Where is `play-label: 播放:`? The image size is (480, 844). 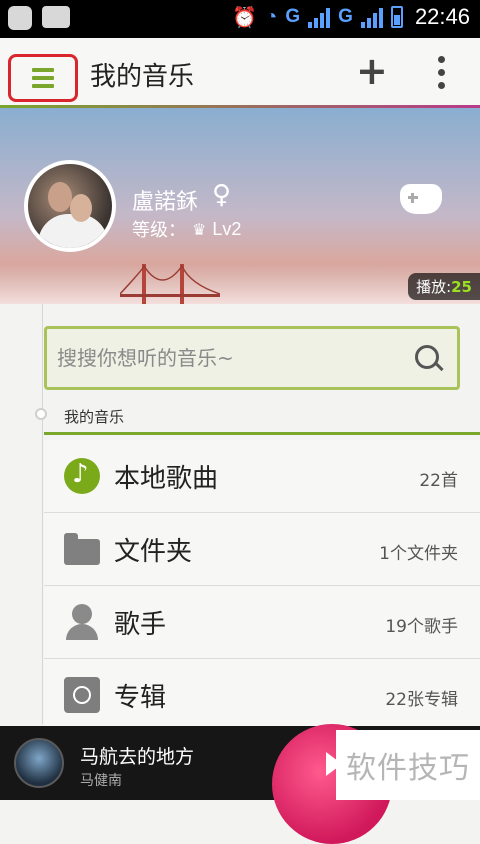 play-label: 播放: is located at coordinates (434, 287).